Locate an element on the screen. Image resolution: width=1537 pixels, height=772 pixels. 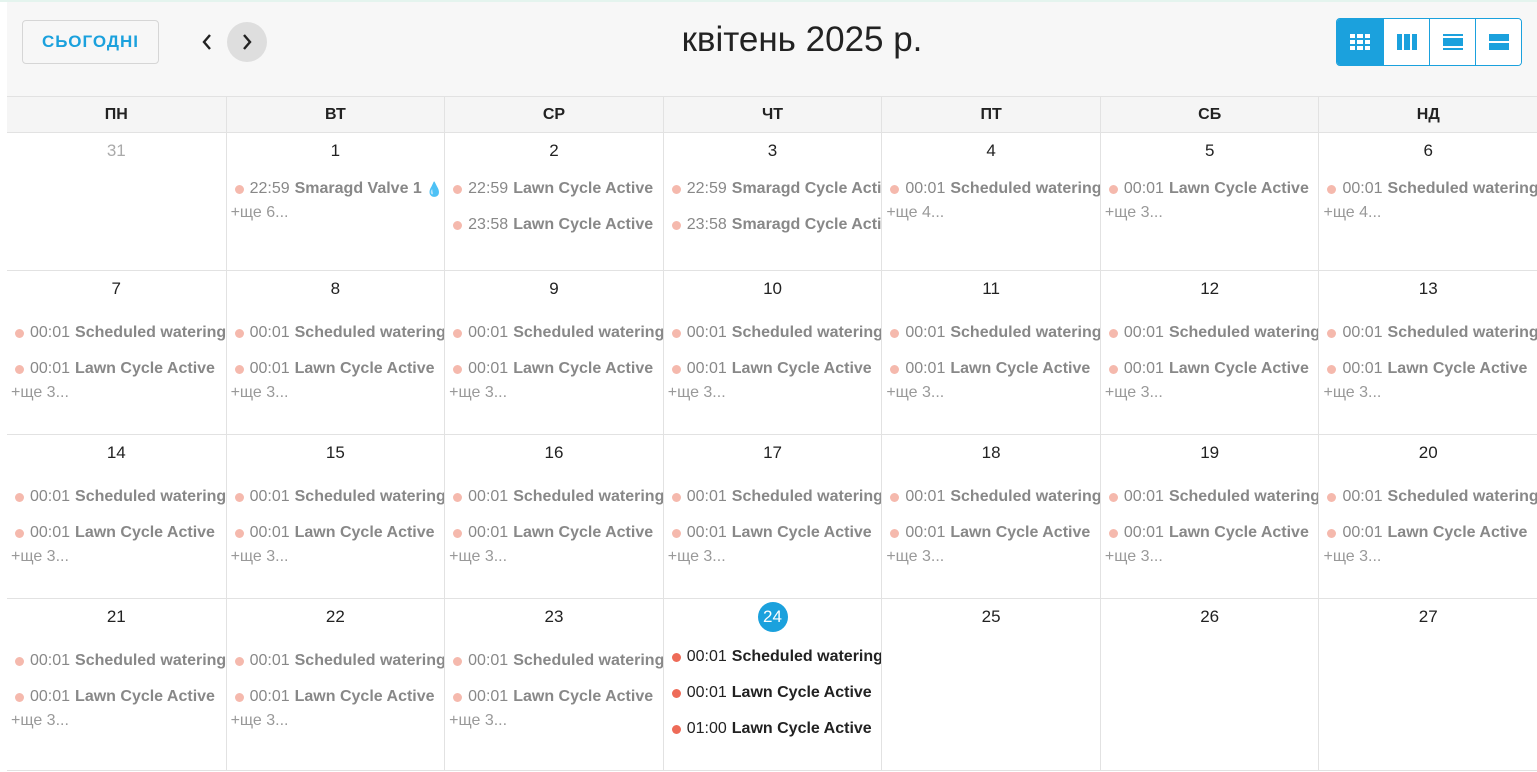
day-cell: 27 is located at coordinates (1427, 684).